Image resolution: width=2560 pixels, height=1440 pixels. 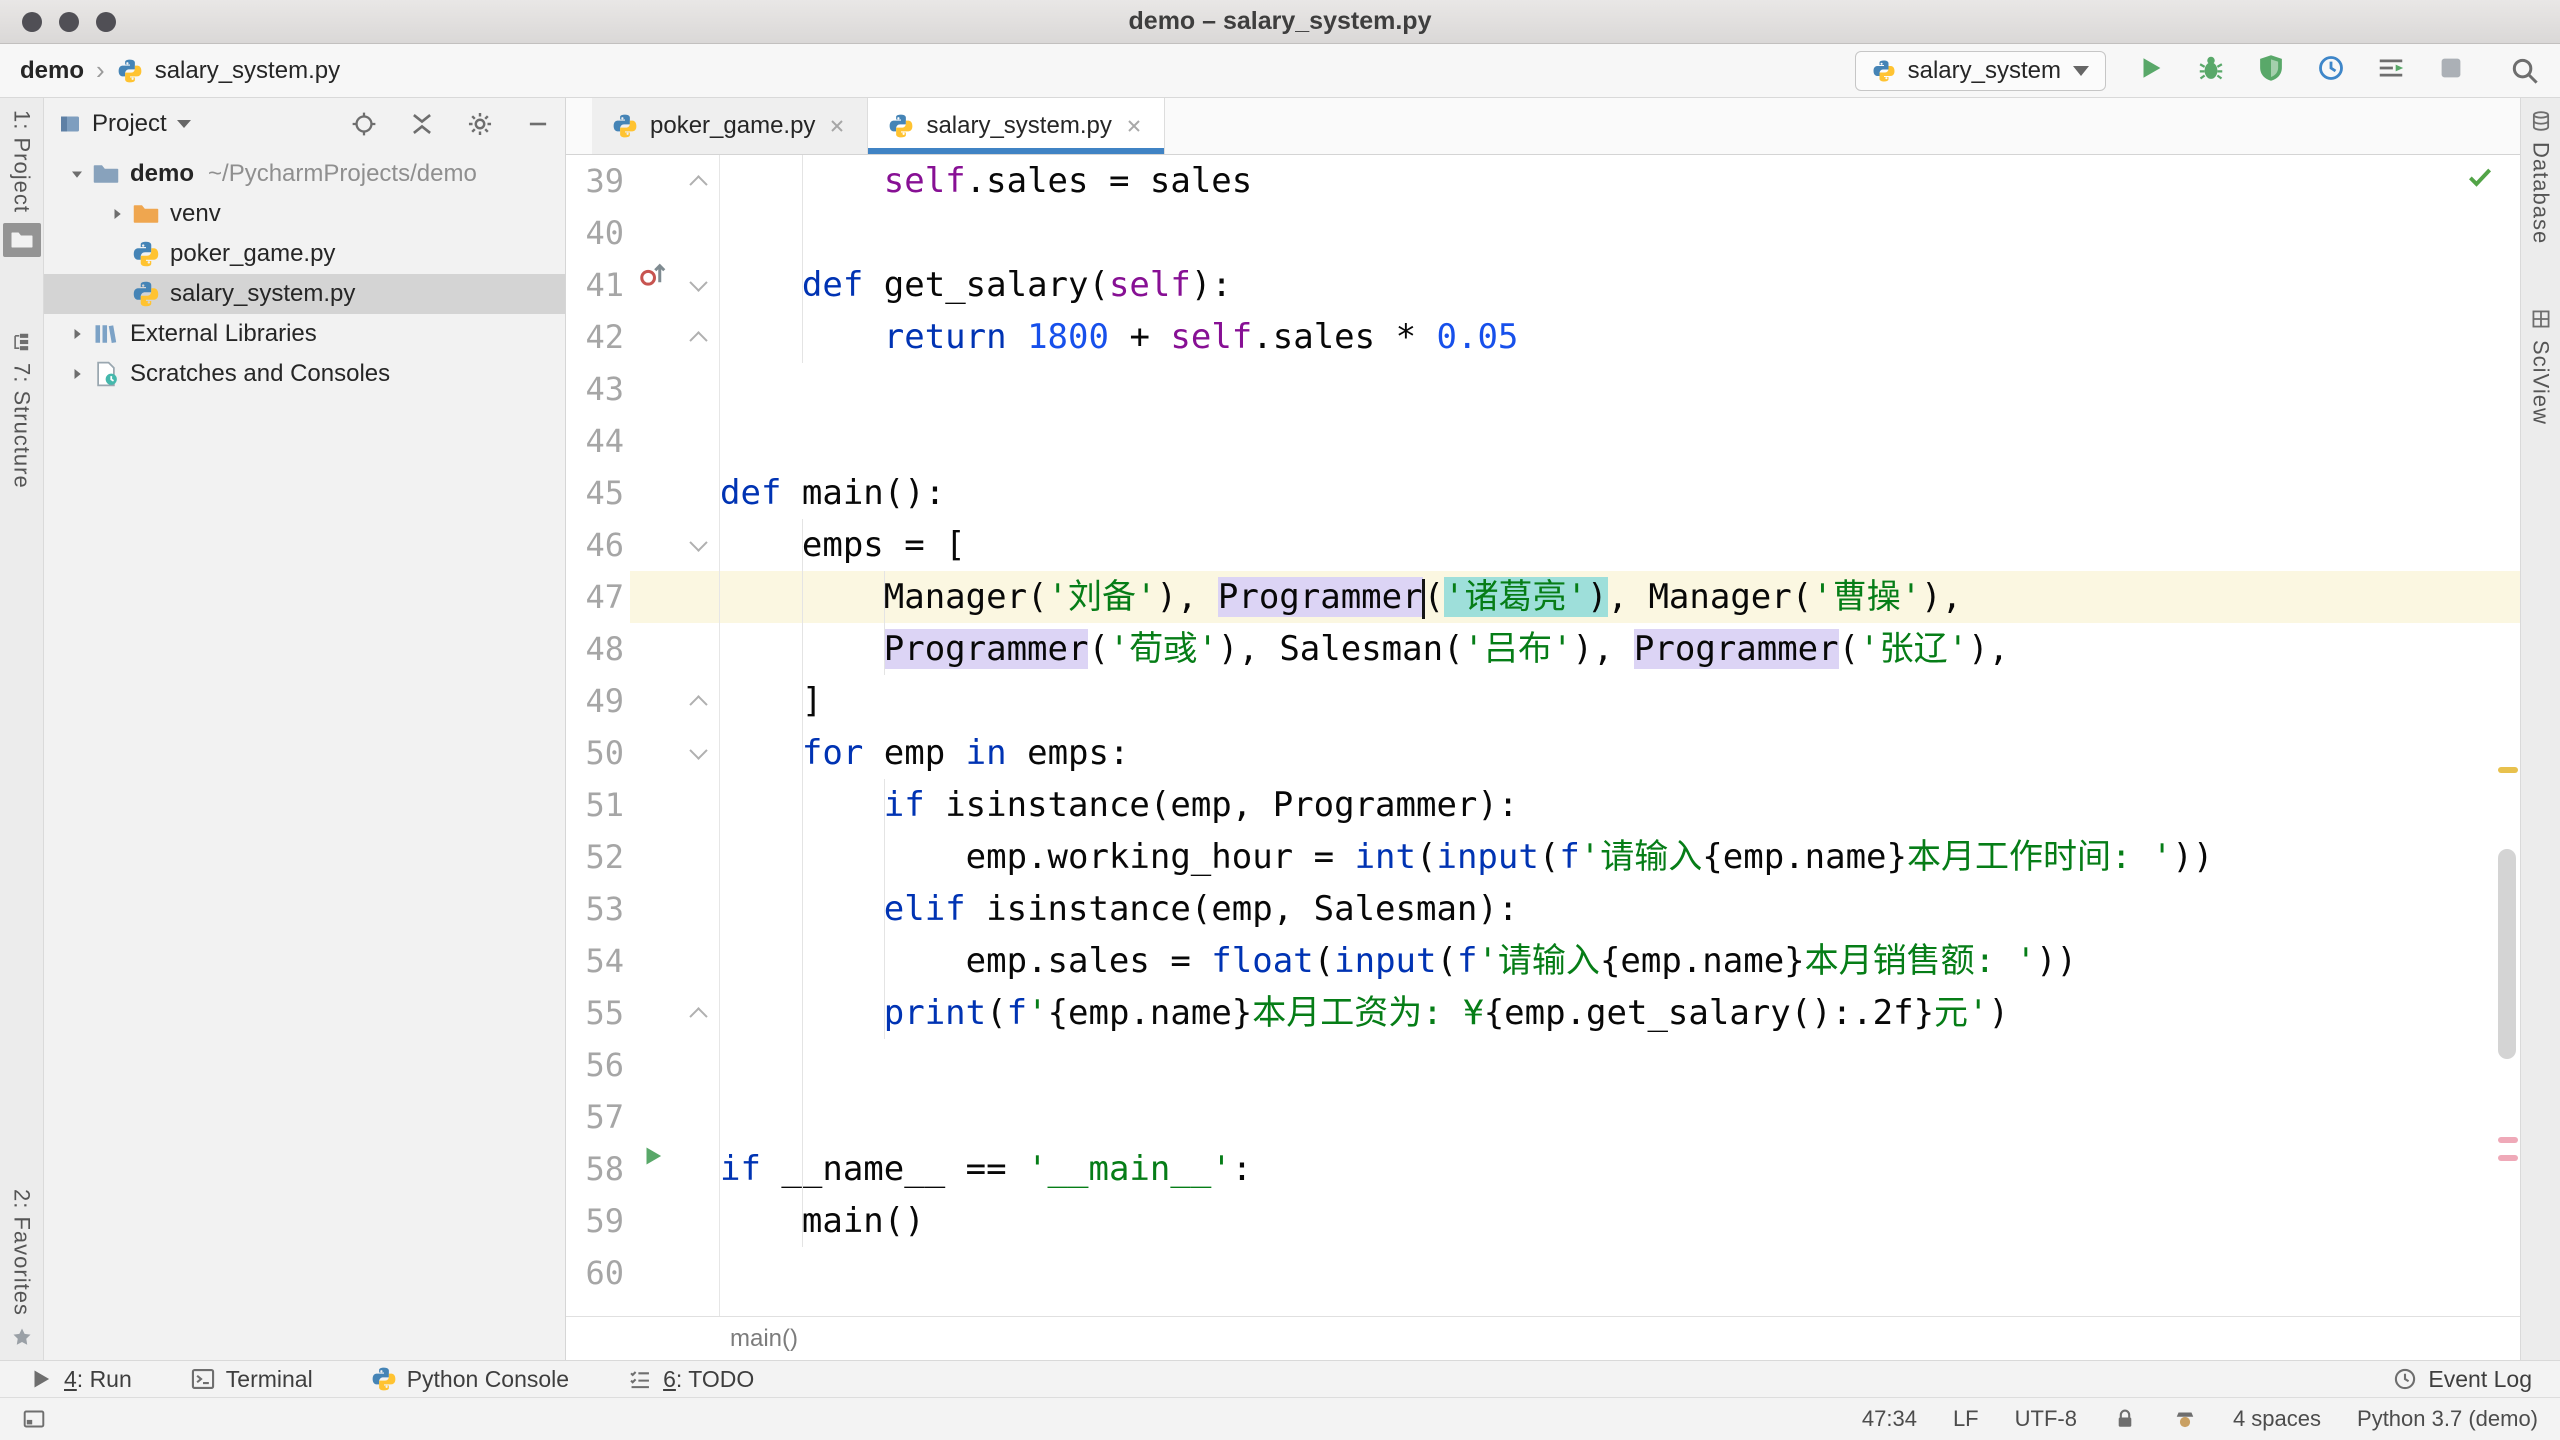 I want to click on code-line: 46 emps = [, so click(x=1543, y=545).